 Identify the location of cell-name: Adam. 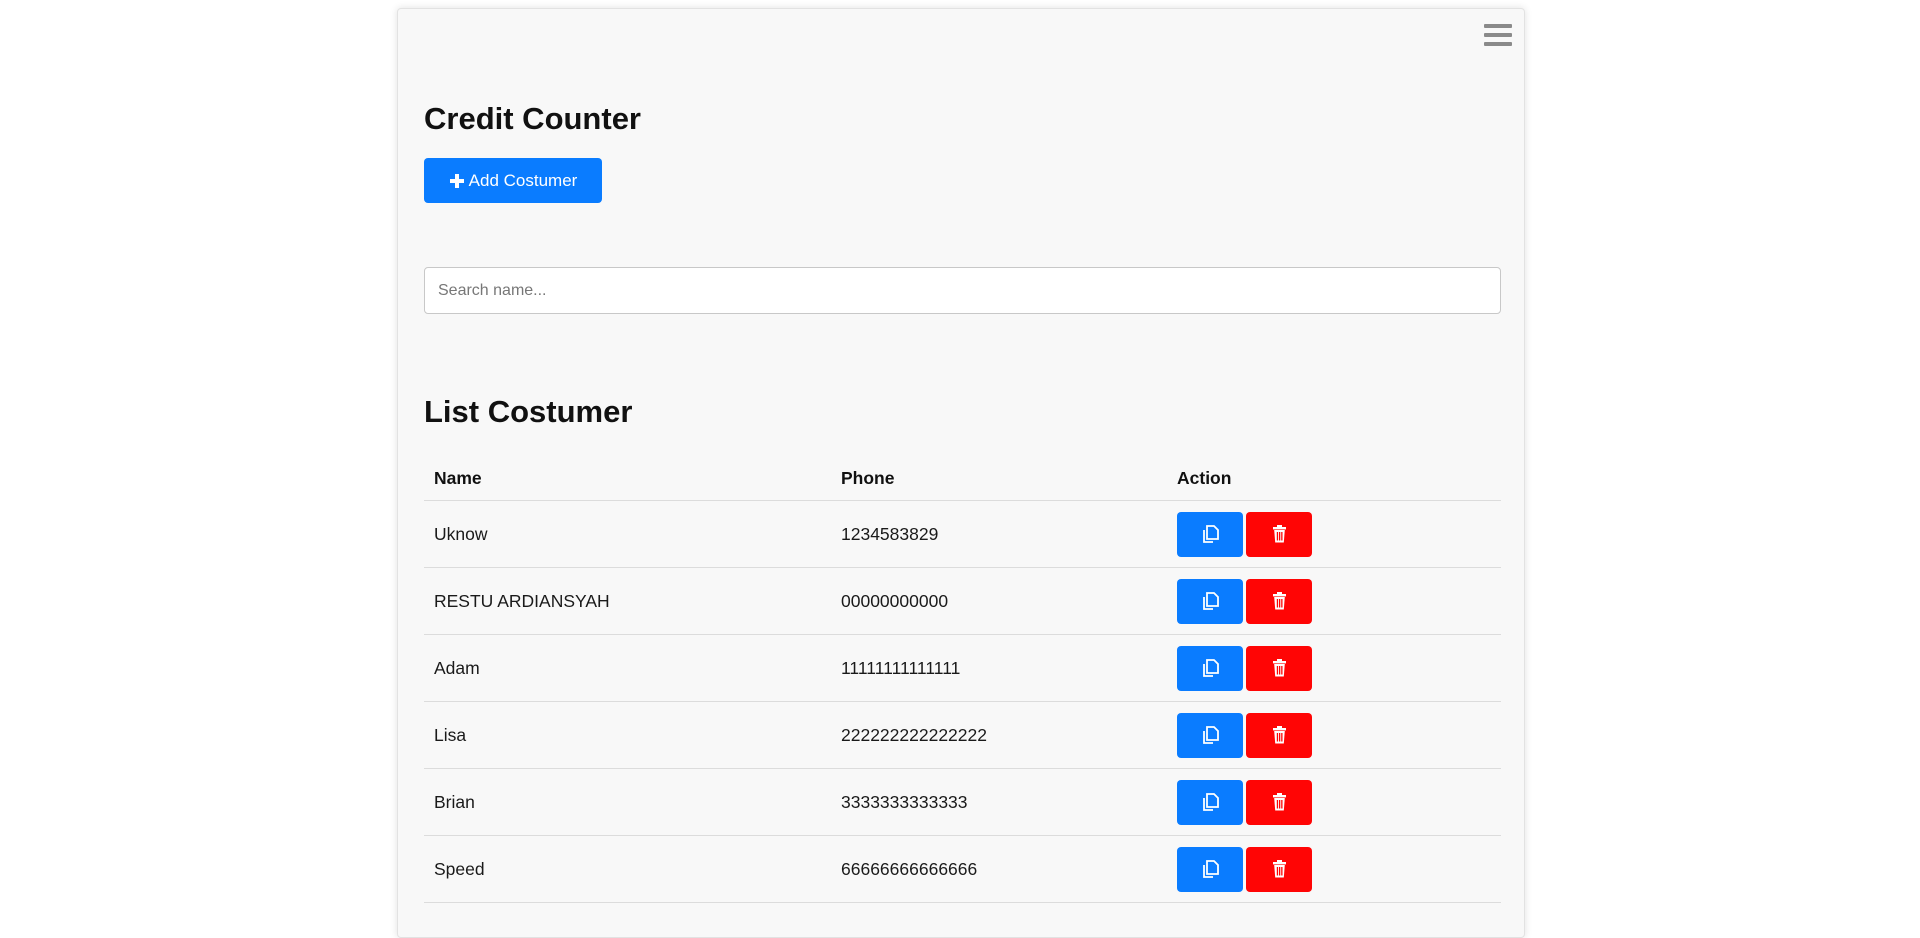
(627, 668).